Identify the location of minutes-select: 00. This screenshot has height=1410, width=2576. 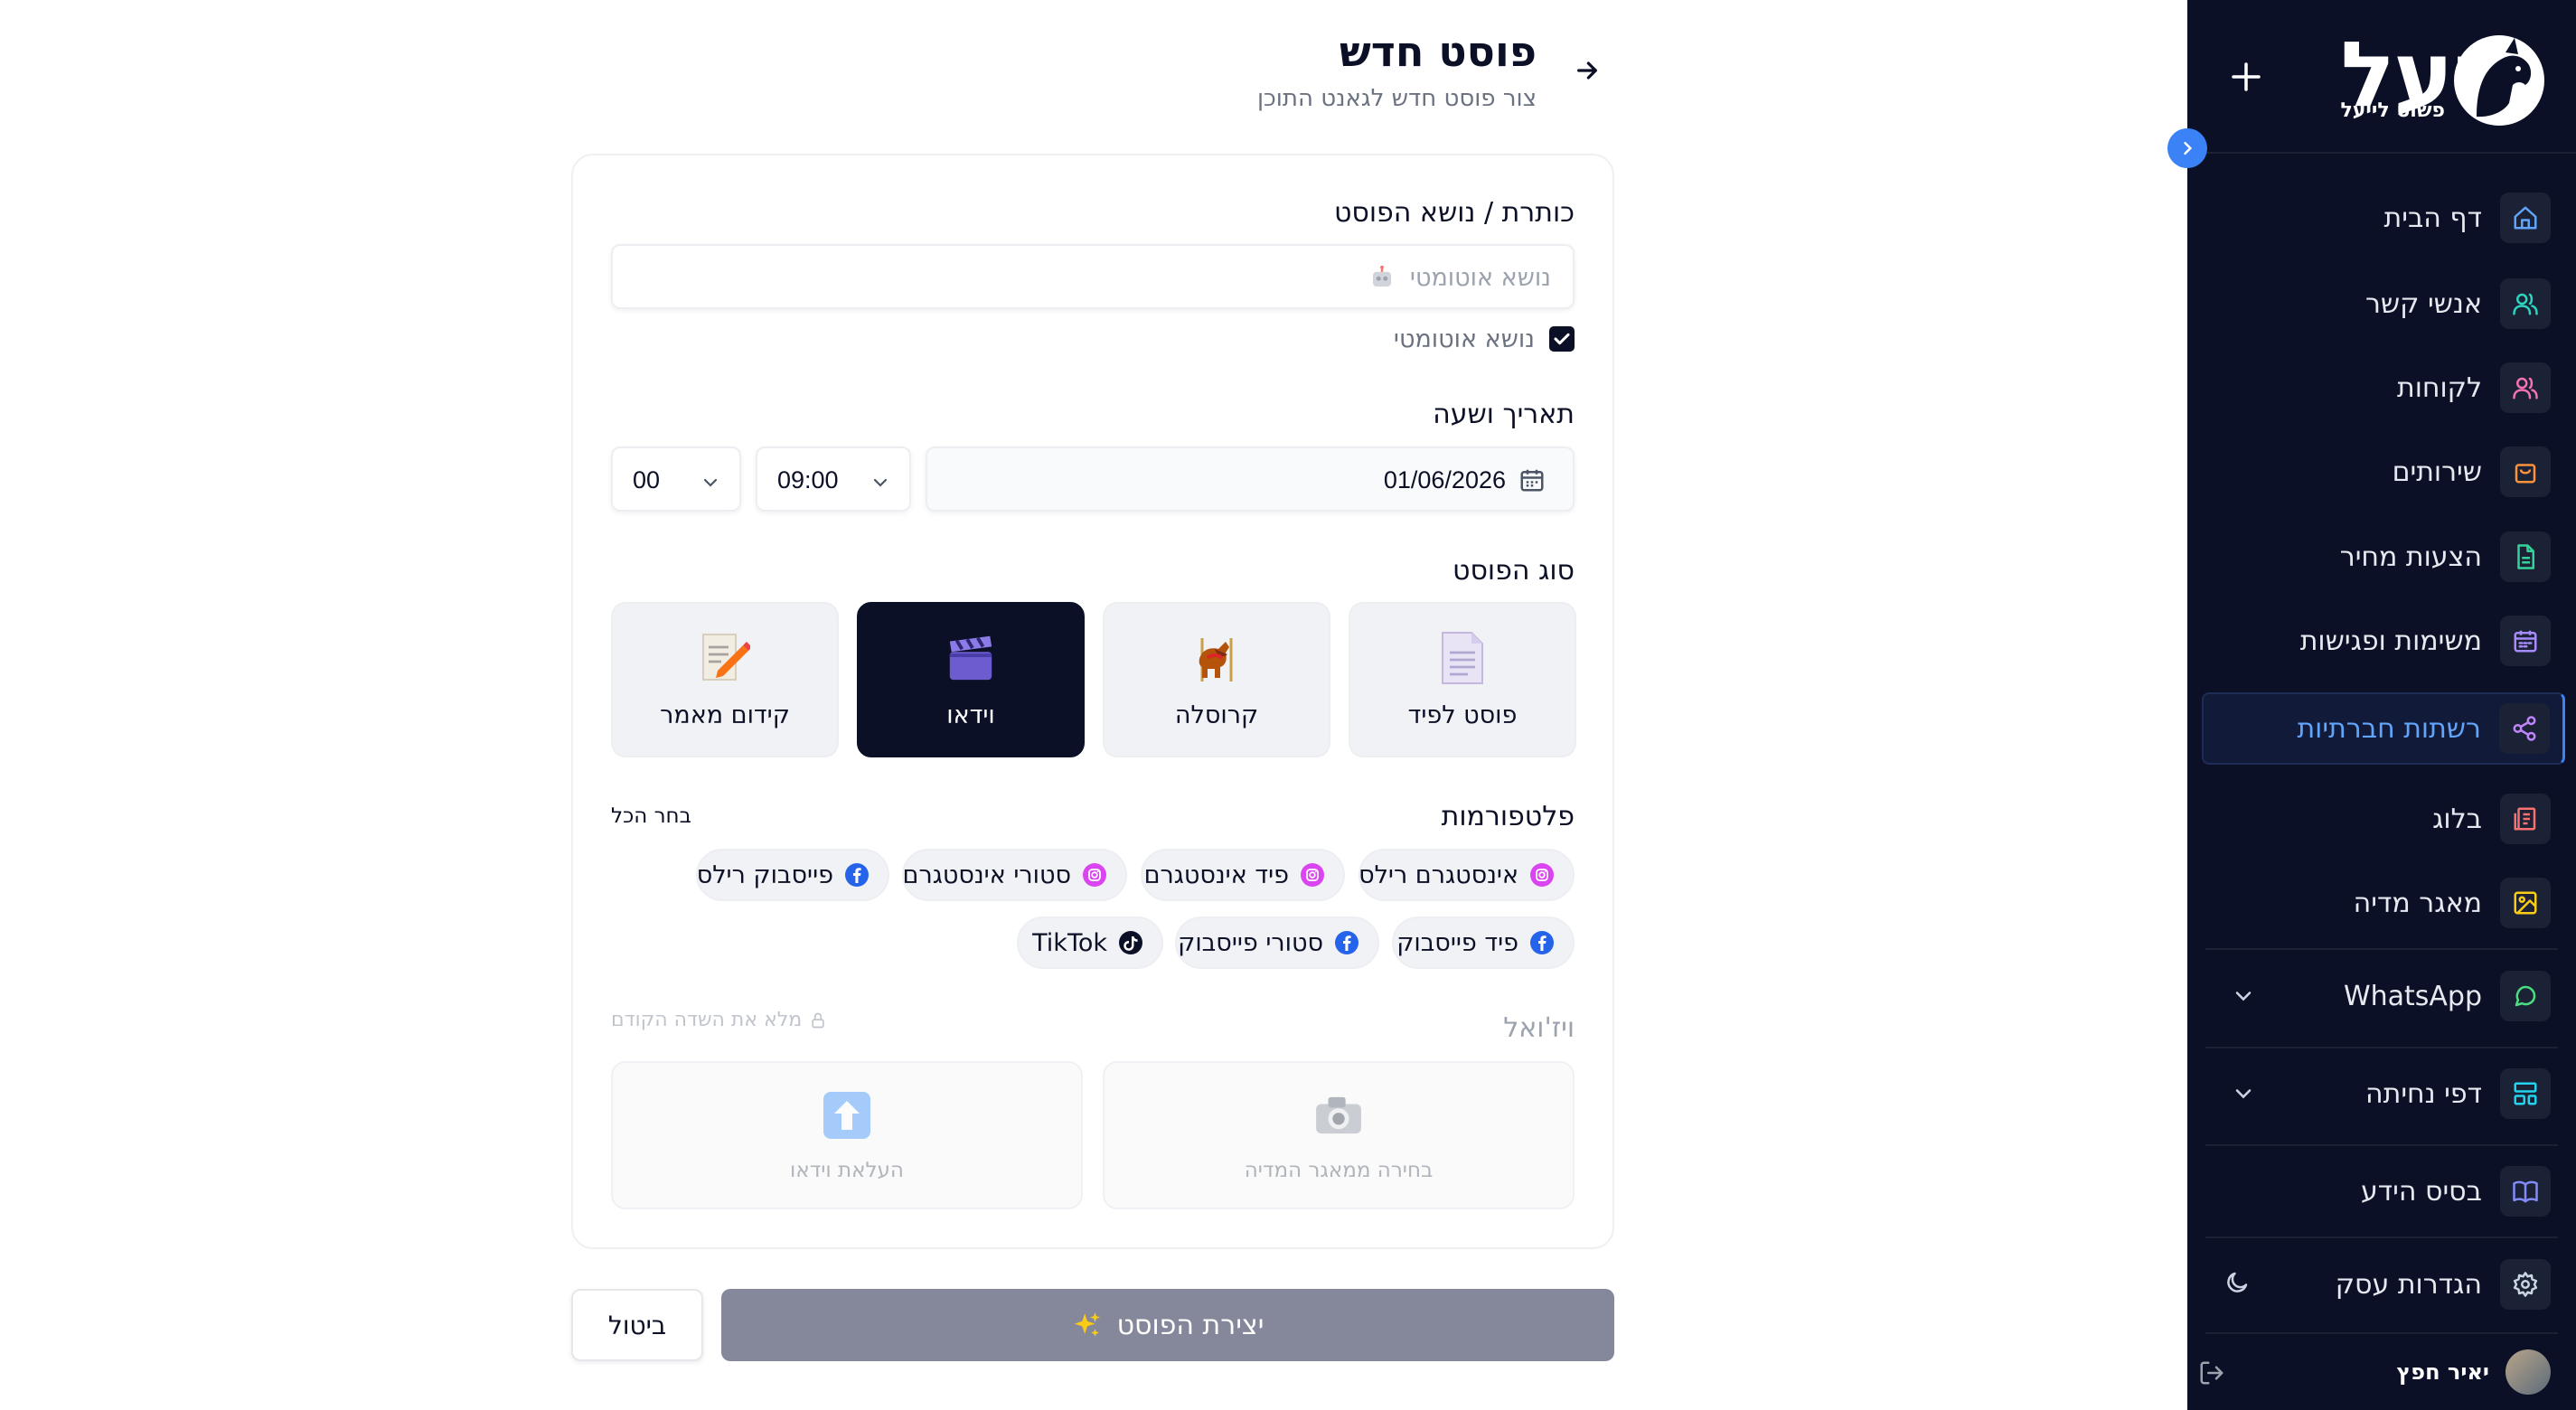
(676, 479).